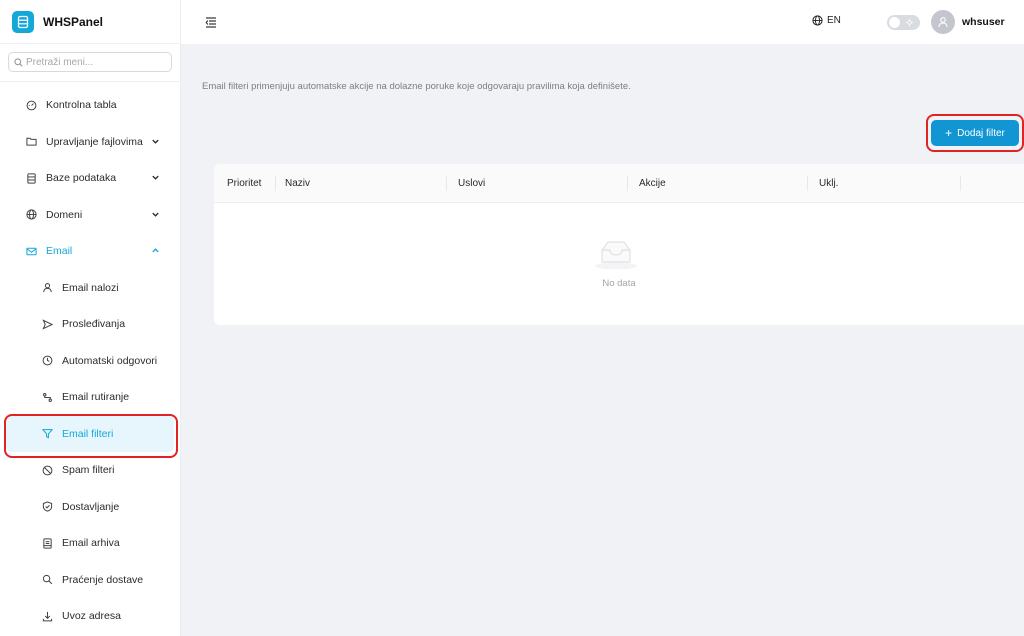 The image size is (1024, 636). I want to click on empty-text: No data, so click(619, 283).